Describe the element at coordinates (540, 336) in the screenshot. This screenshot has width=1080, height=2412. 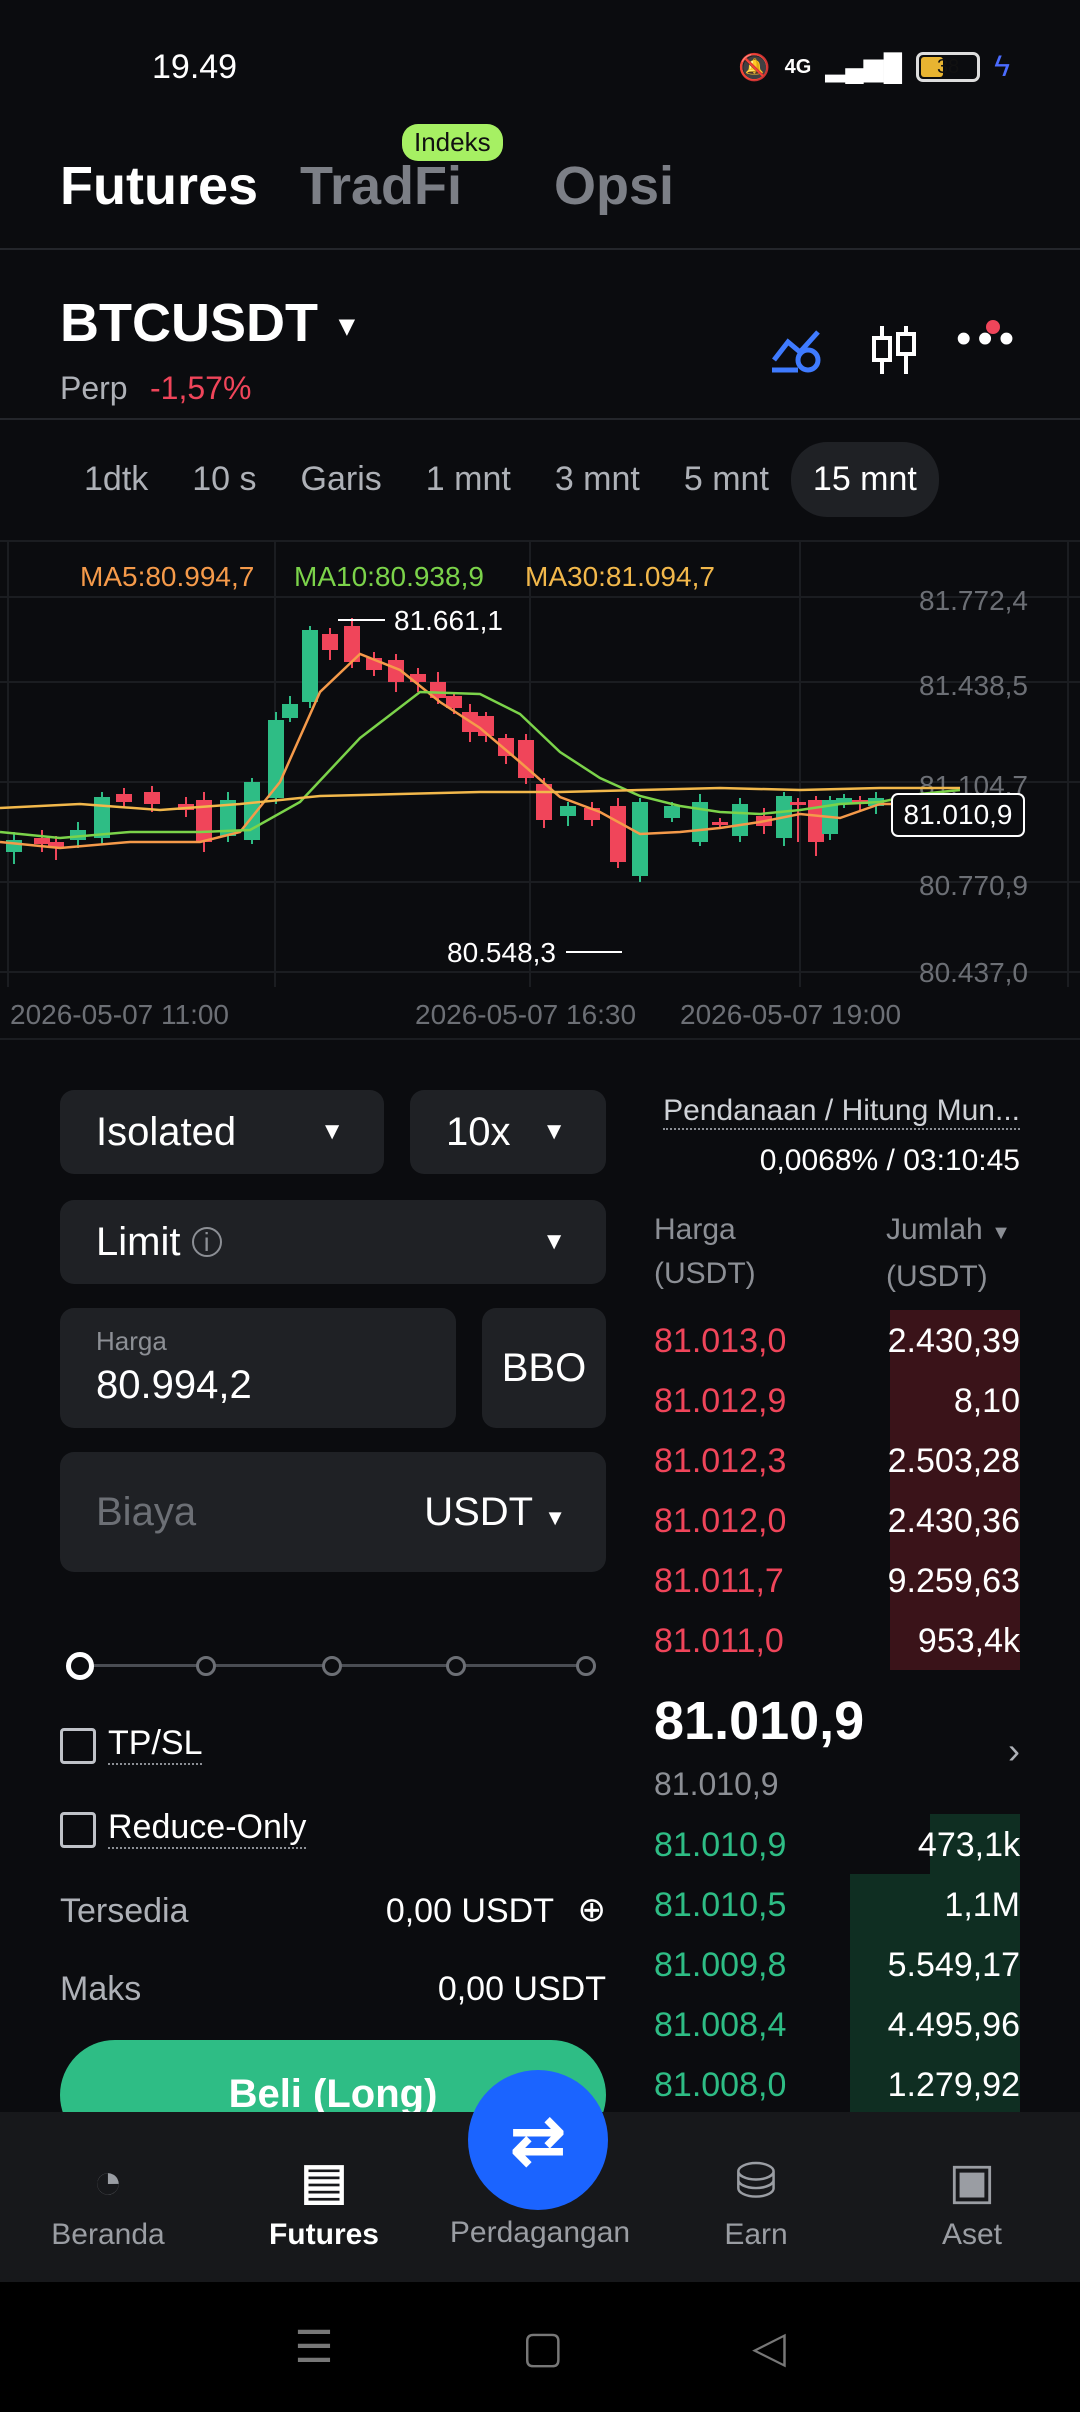
I see `symbol-header: BTCUSDT ▼ Perp -1,57% •••` at that location.